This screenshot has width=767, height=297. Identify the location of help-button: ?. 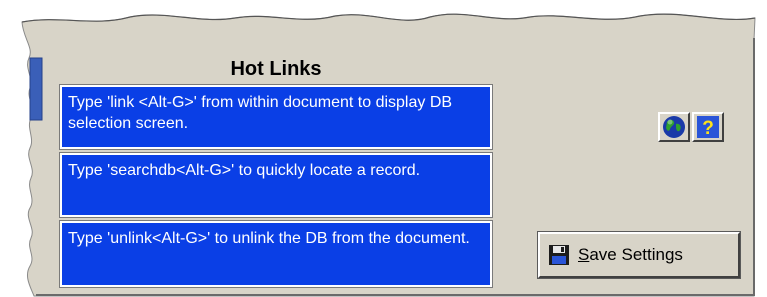
(708, 127).